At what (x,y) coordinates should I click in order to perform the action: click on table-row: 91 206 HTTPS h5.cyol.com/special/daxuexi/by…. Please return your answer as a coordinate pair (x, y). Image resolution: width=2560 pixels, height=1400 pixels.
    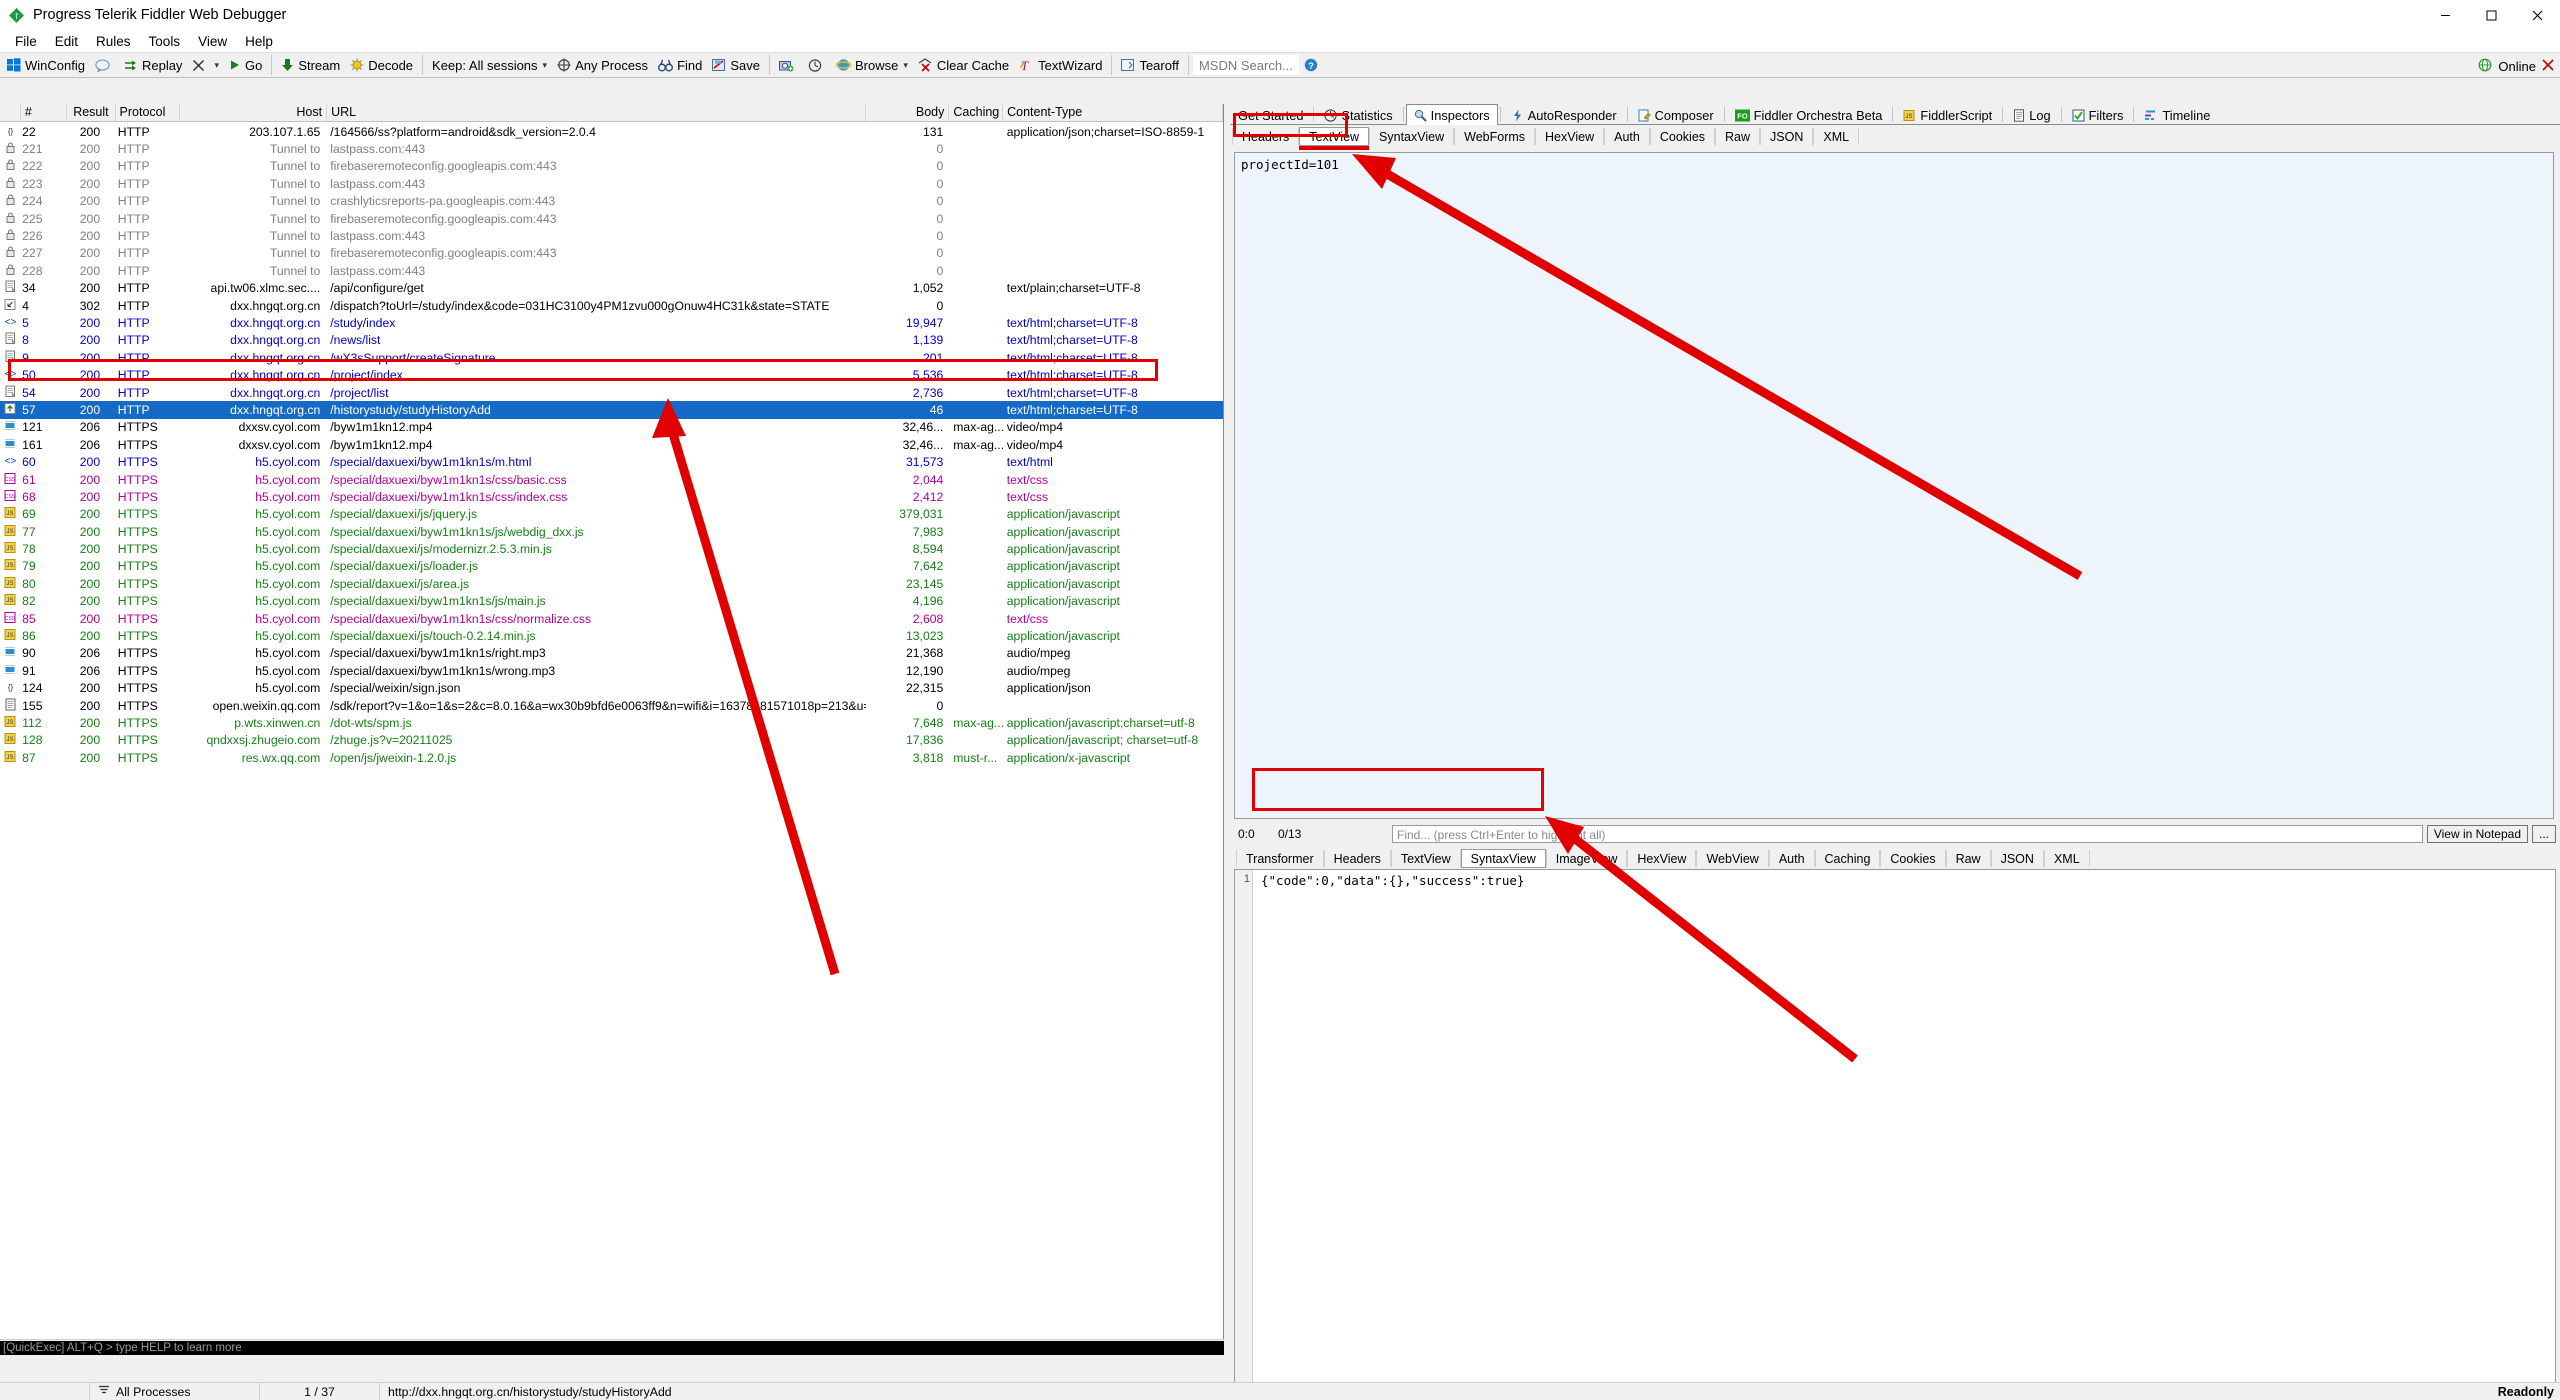
    Looking at the image, I should click on (611, 670).